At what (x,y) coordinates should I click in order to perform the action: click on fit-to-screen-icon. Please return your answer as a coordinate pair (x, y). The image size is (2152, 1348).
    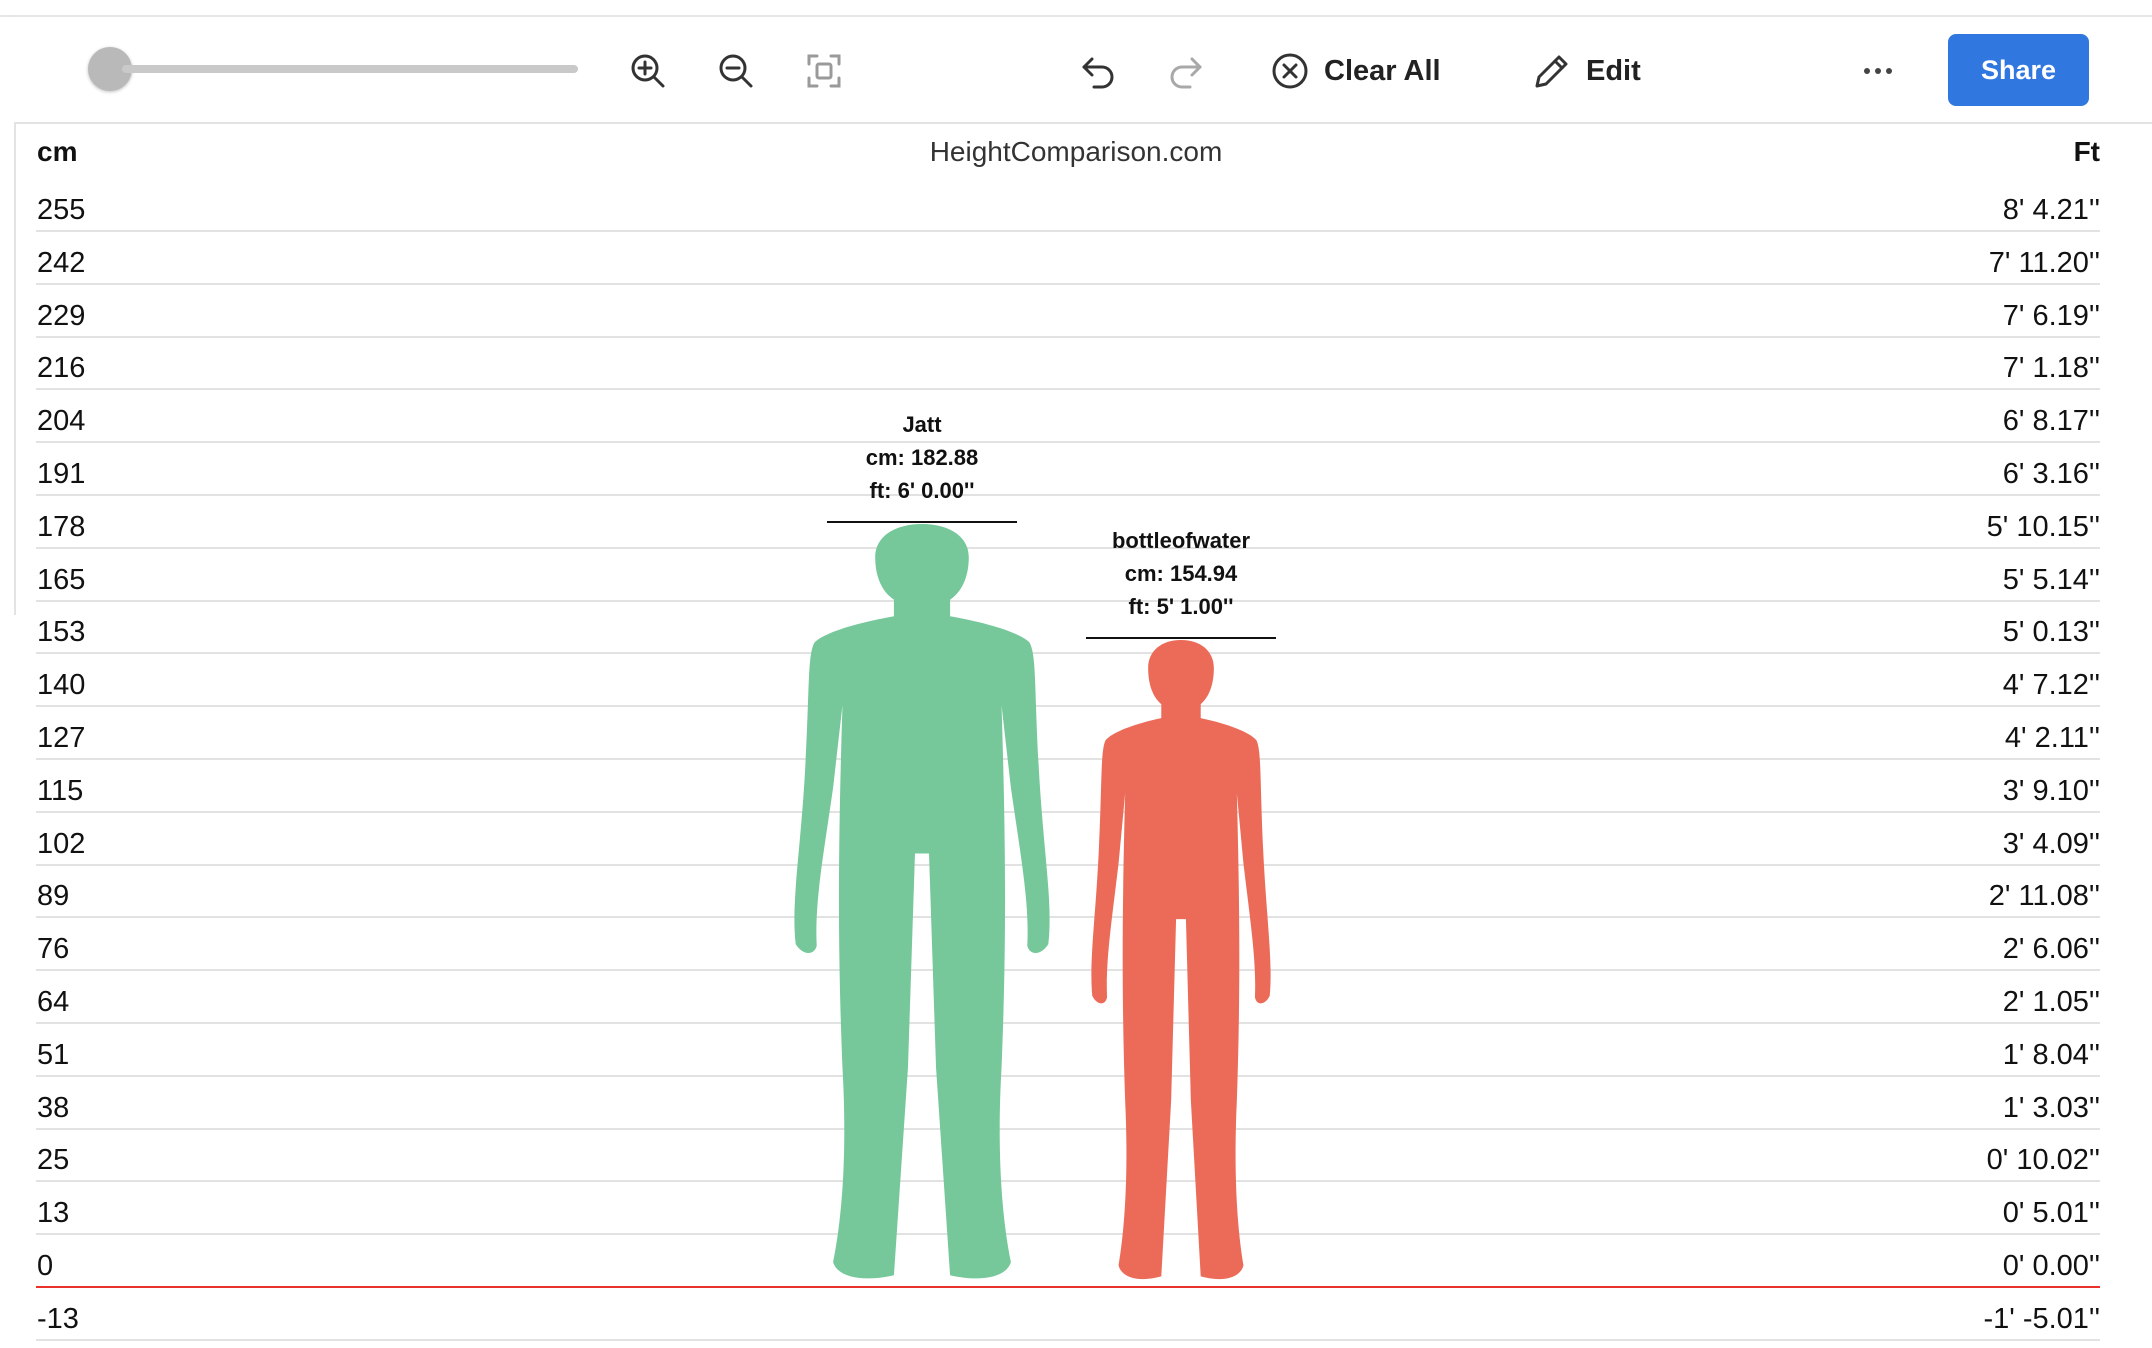
    Looking at the image, I should click on (824, 71).